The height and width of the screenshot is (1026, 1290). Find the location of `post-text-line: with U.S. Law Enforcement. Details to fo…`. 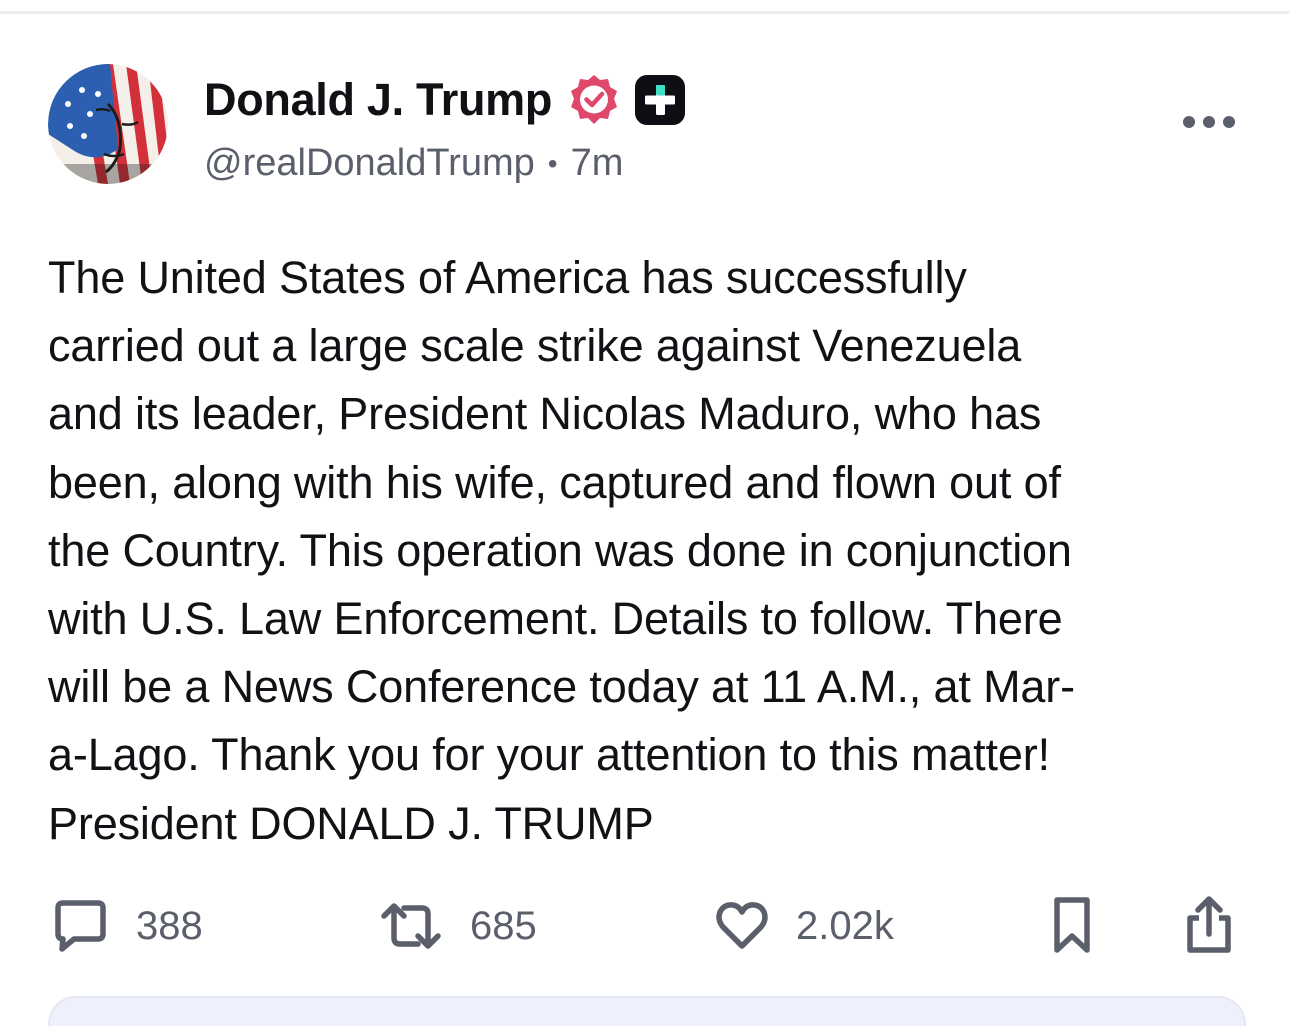

post-text-line: with U.S. Law Enforcement. Details to fo… is located at coordinates (555, 619).